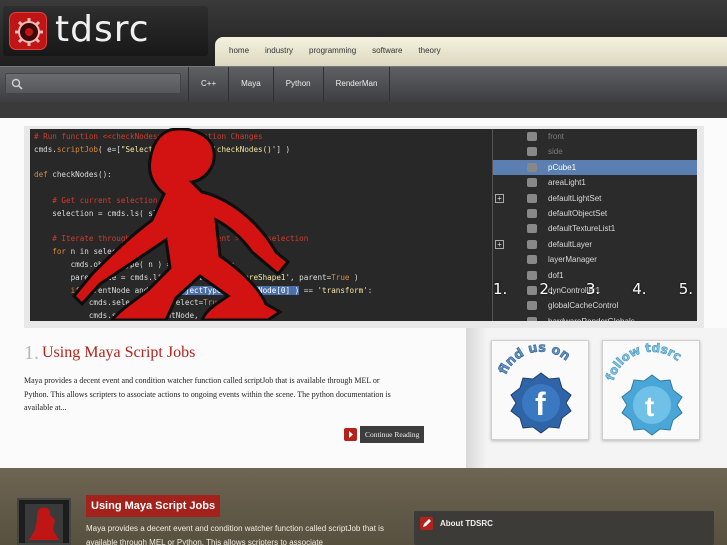  I want to click on outliner-item: + defaultLightSet, so click(595, 198).